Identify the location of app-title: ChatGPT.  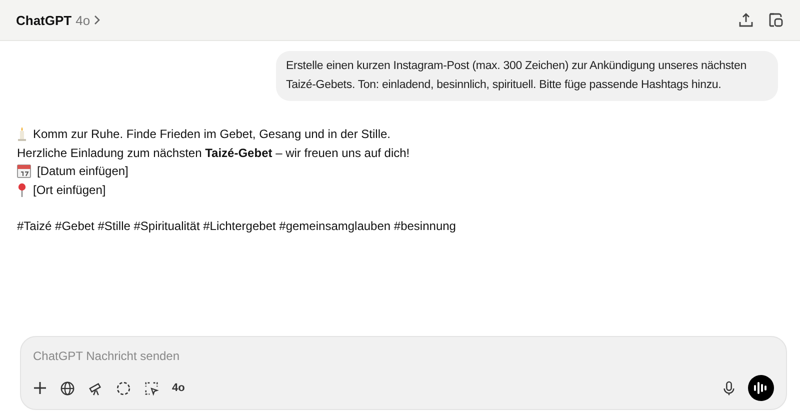
(44, 20).